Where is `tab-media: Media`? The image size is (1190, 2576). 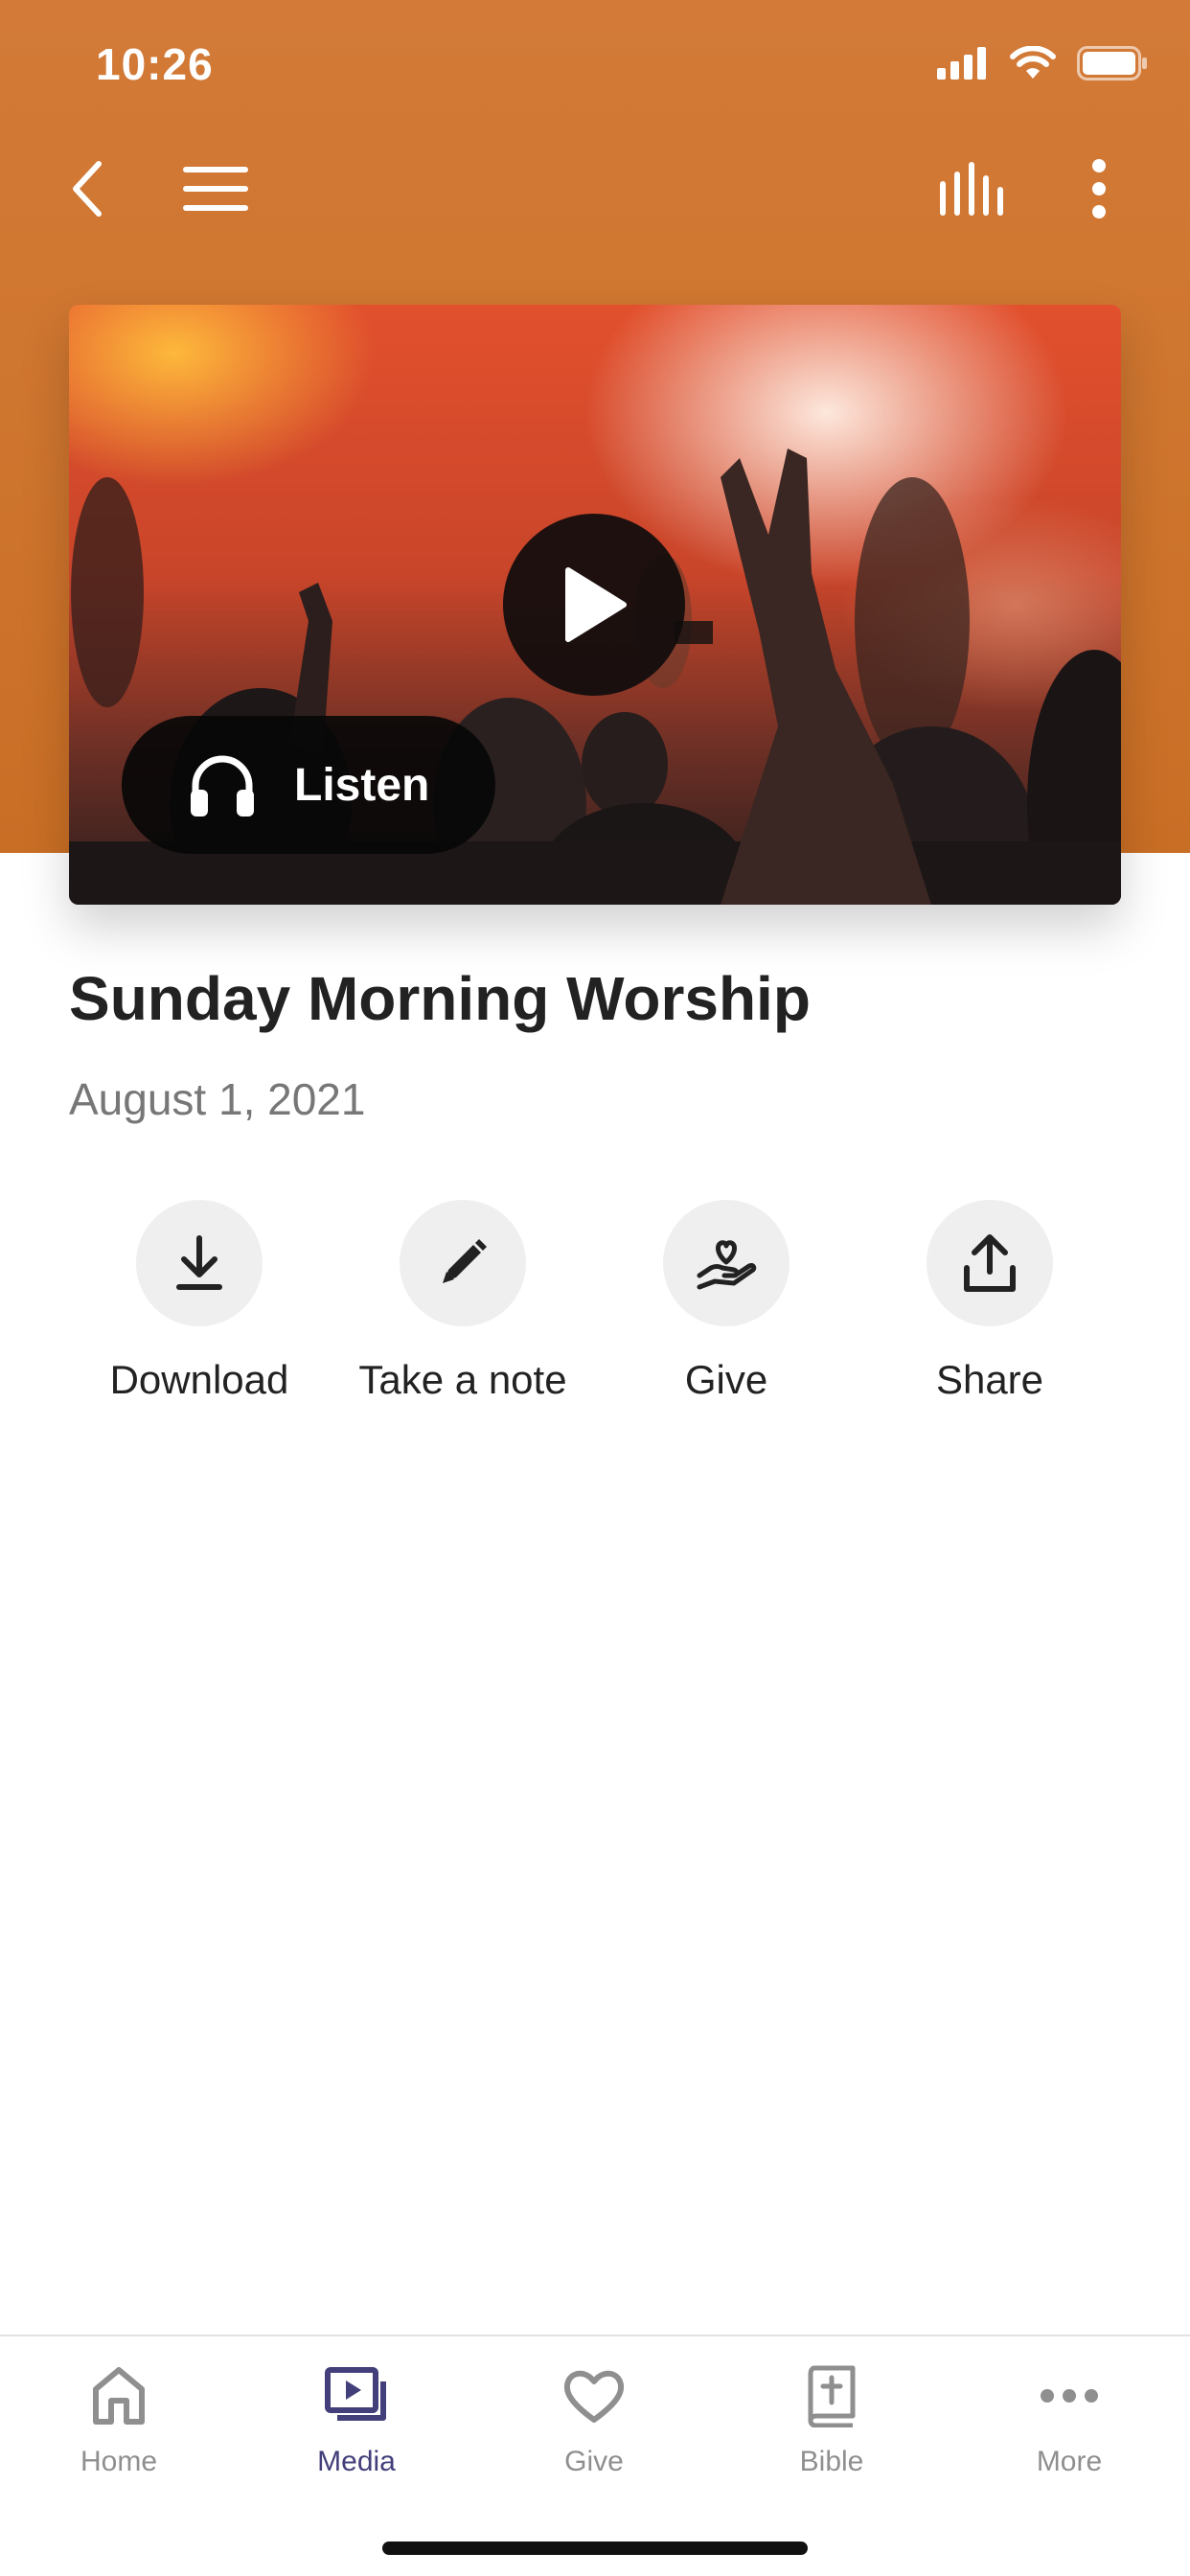
tab-media: Media is located at coordinates (357, 2418).